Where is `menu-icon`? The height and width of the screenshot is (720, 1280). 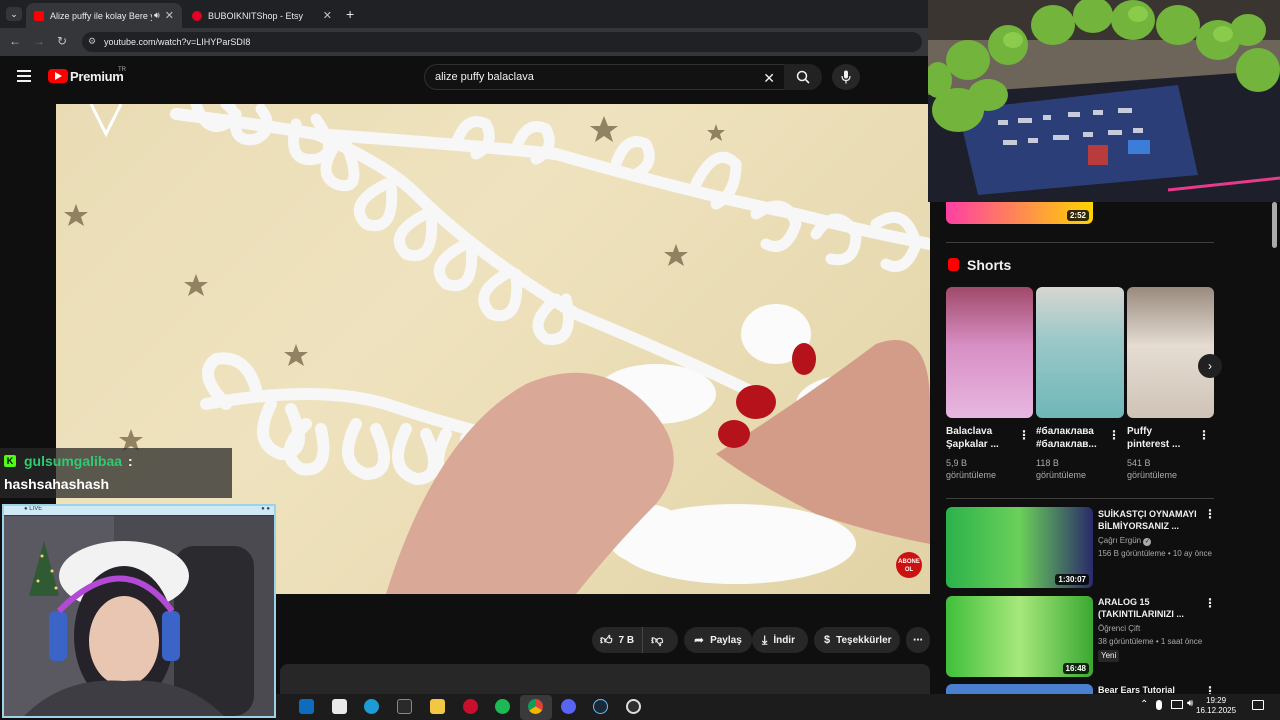 menu-icon is located at coordinates (24, 76).